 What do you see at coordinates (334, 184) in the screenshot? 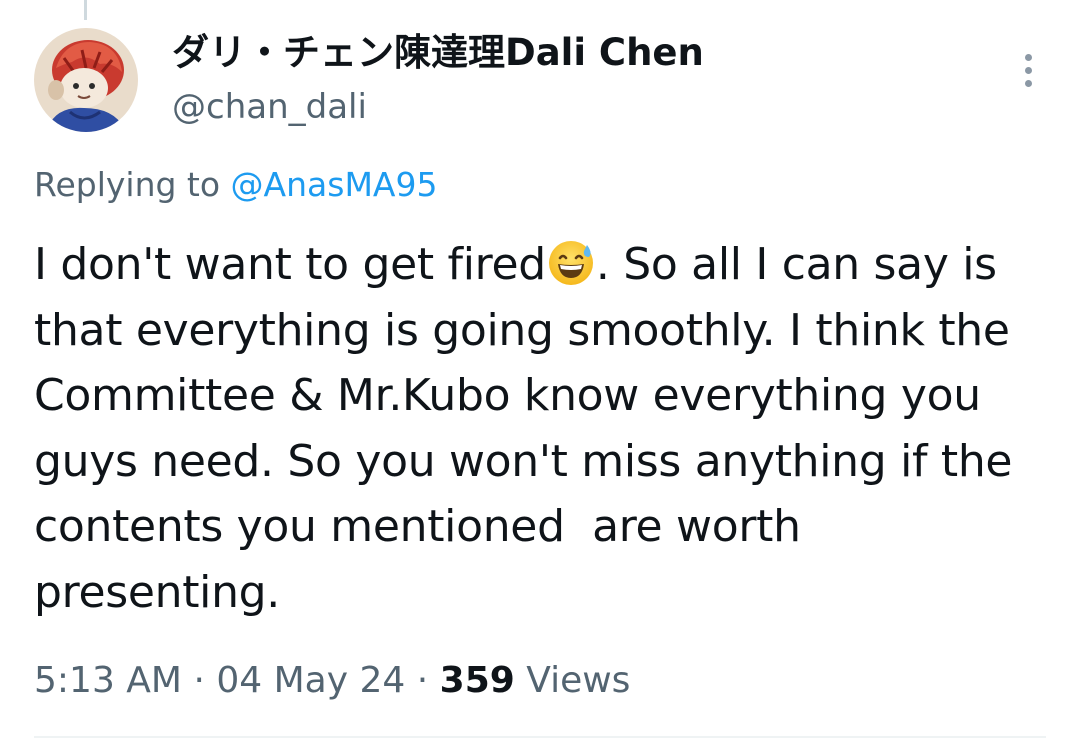
I see `replying-to-mention-link: @AnasMA95` at bounding box center [334, 184].